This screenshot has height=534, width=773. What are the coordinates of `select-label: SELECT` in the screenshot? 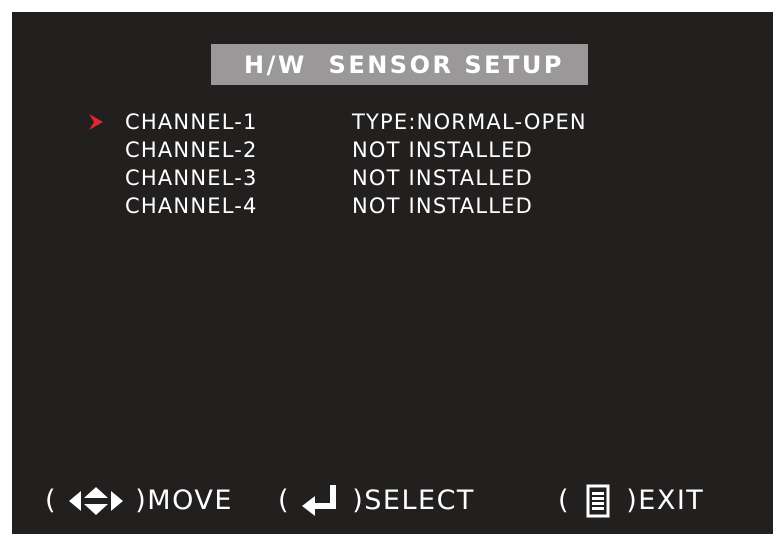 It's located at (419, 500).